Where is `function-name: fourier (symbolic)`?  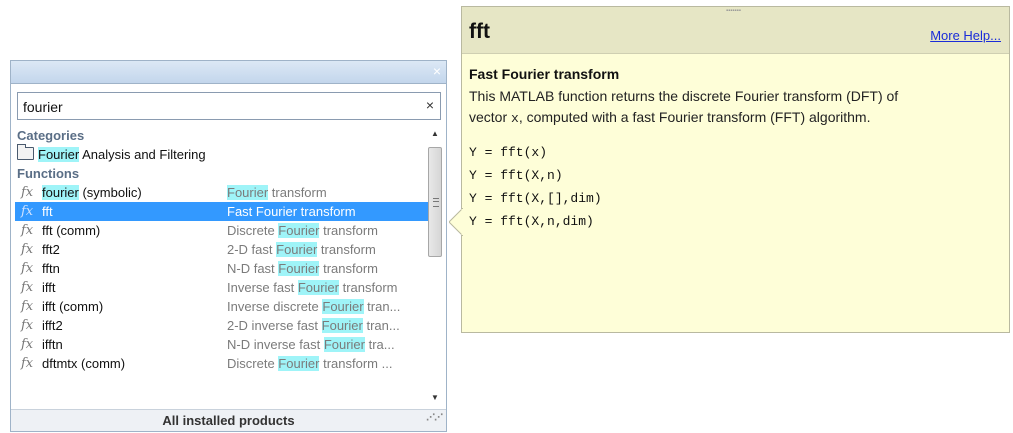 function-name: fourier (symbolic) is located at coordinates (92, 192).